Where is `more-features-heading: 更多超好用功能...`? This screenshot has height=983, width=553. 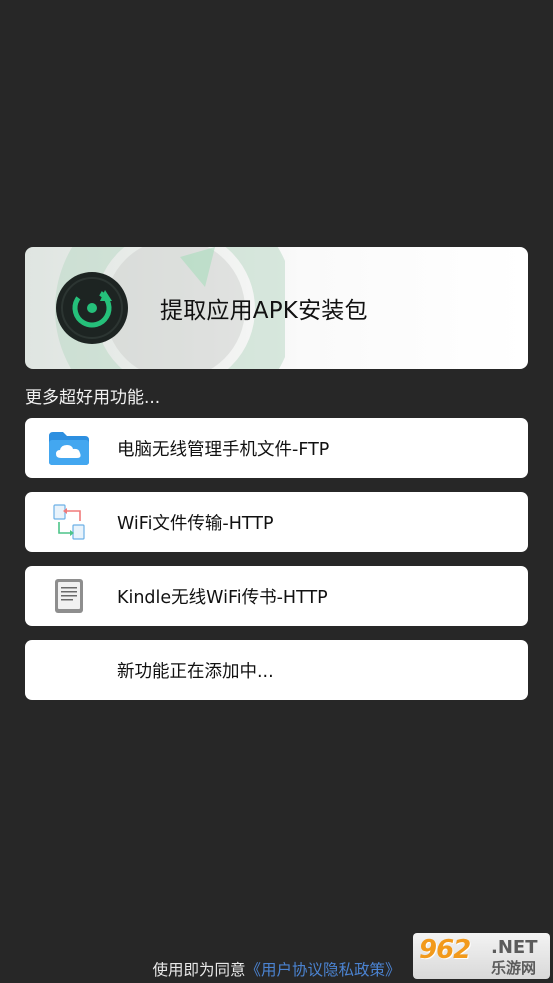 more-features-heading: 更多超好用功能... is located at coordinates (93, 398).